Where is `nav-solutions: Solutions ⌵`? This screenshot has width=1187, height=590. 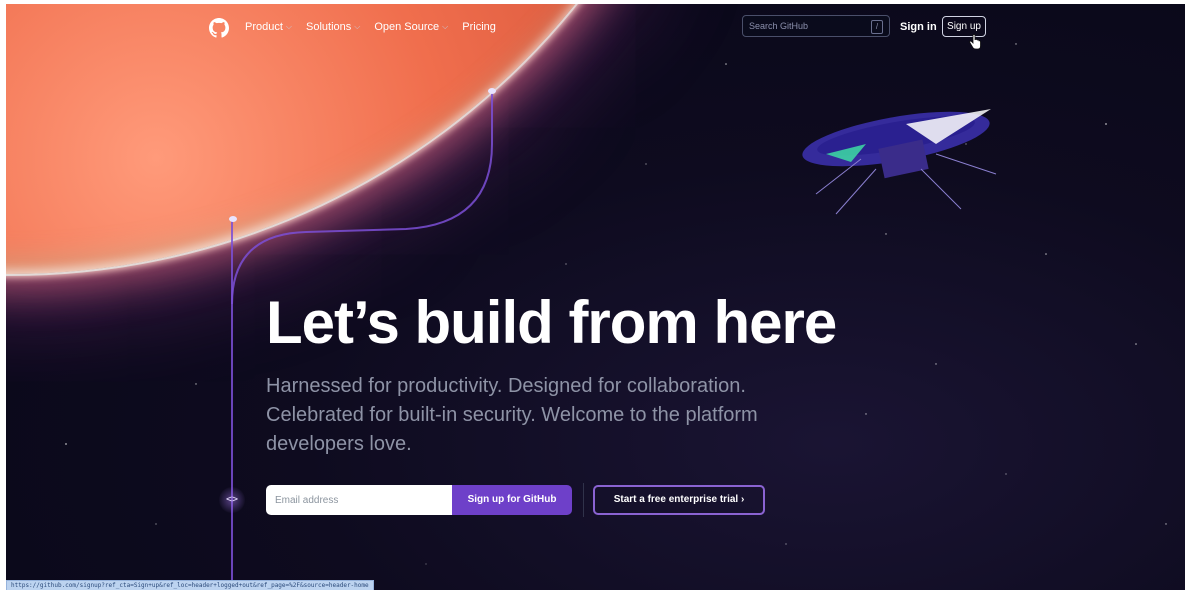 nav-solutions: Solutions ⌵ is located at coordinates (333, 27).